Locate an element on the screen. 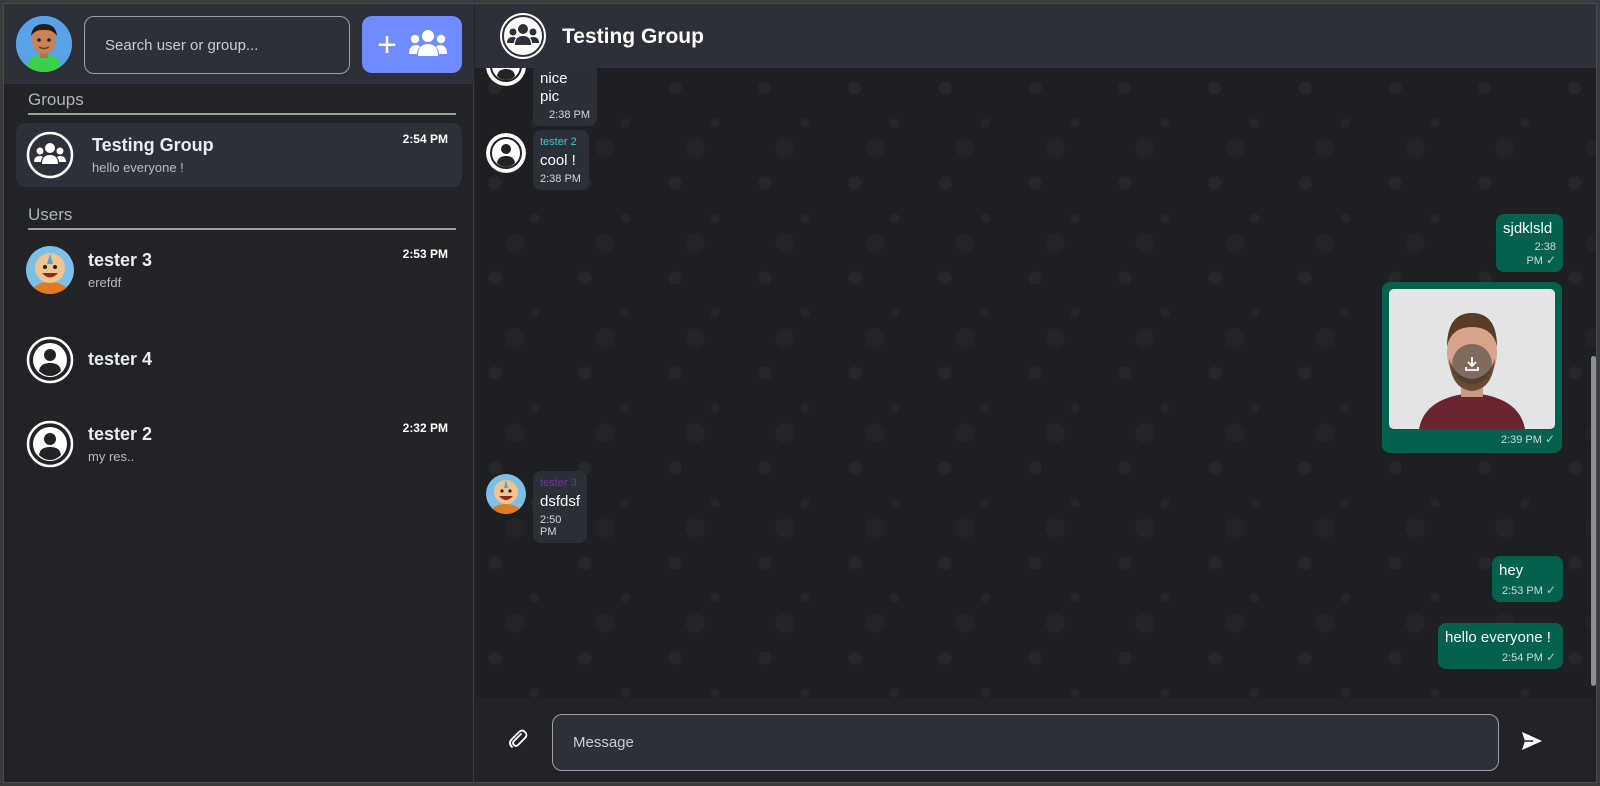 This screenshot has height=786, width=1600. download-icon is located at coordinates (1472, 364).